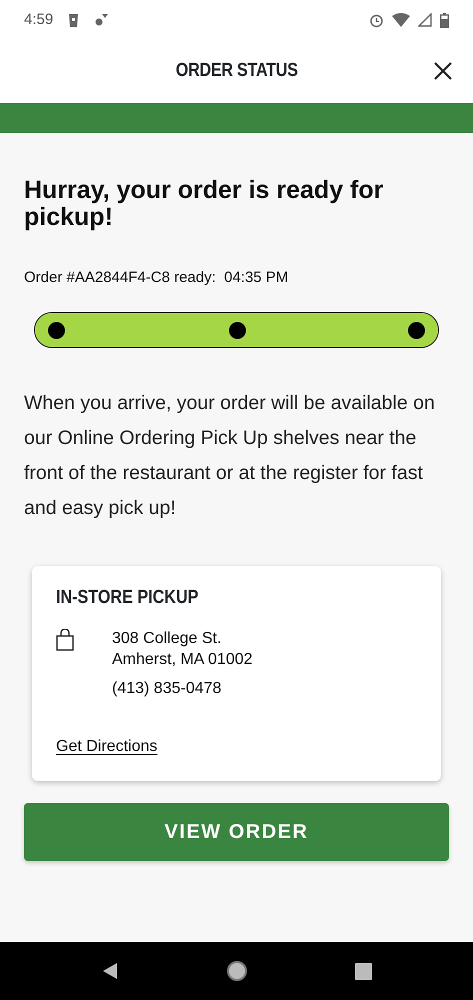 The width and height of the screenshot is (473, 1000). I want to click on card-title: IN-STORE PICKUP, so click(127, 598).